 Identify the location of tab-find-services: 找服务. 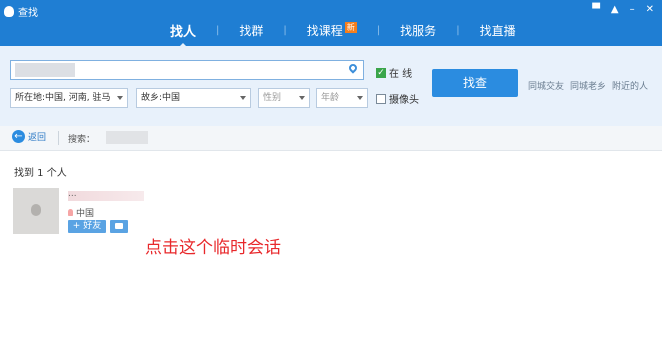
(418, 30).